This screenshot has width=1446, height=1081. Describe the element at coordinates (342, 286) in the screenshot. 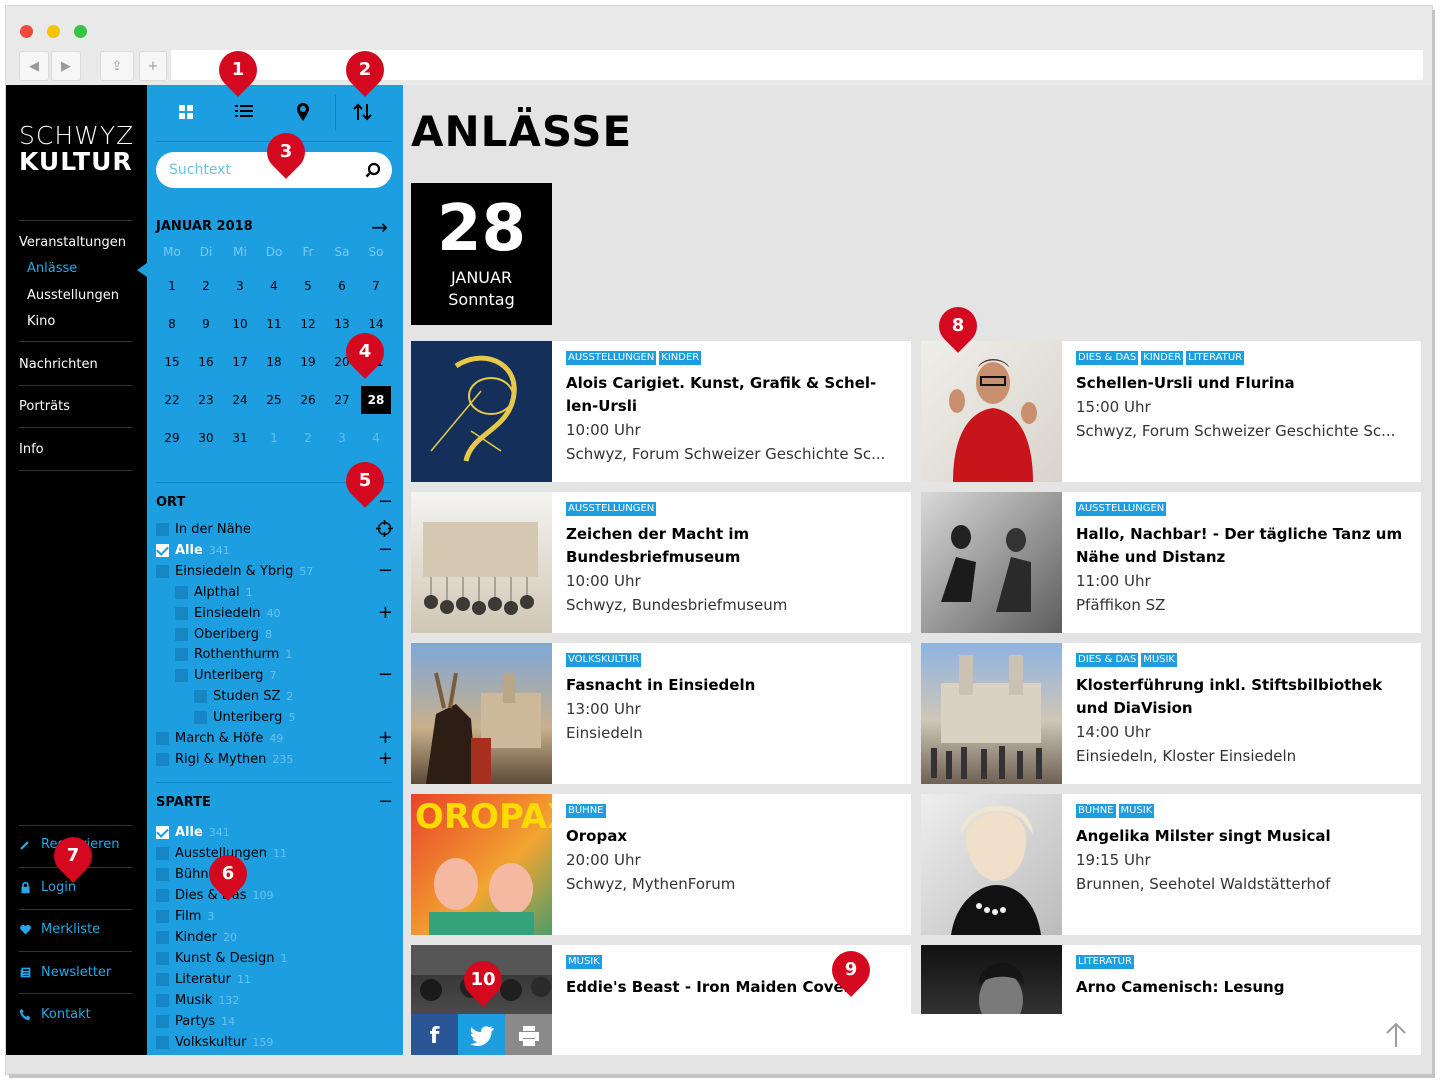

I see `calendar-day: 6` at that location.